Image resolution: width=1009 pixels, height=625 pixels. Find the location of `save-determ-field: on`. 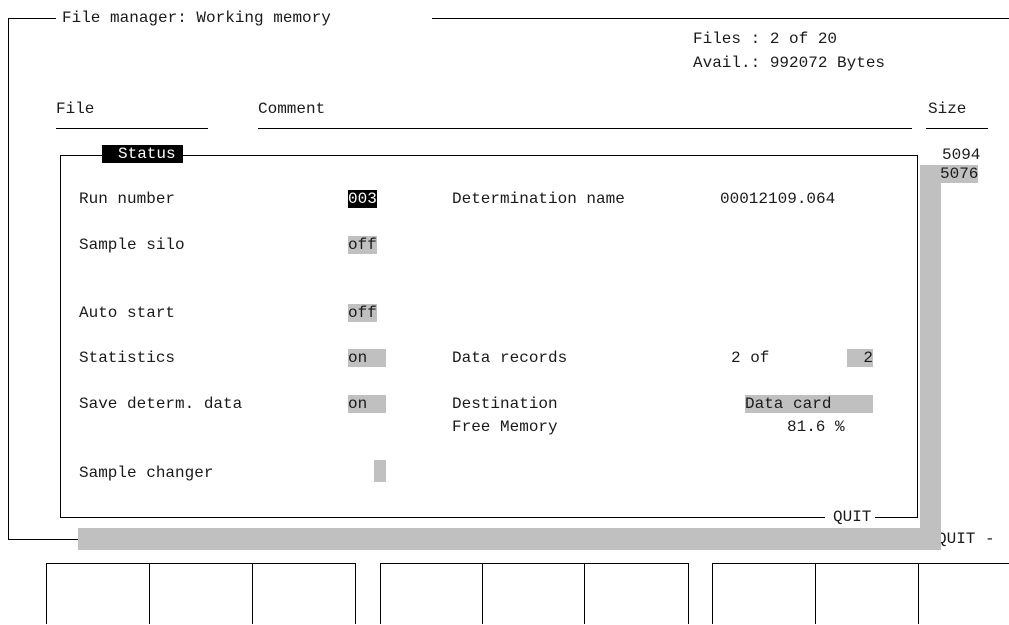

save-determ-field: on is located at coordinates (367, 404).